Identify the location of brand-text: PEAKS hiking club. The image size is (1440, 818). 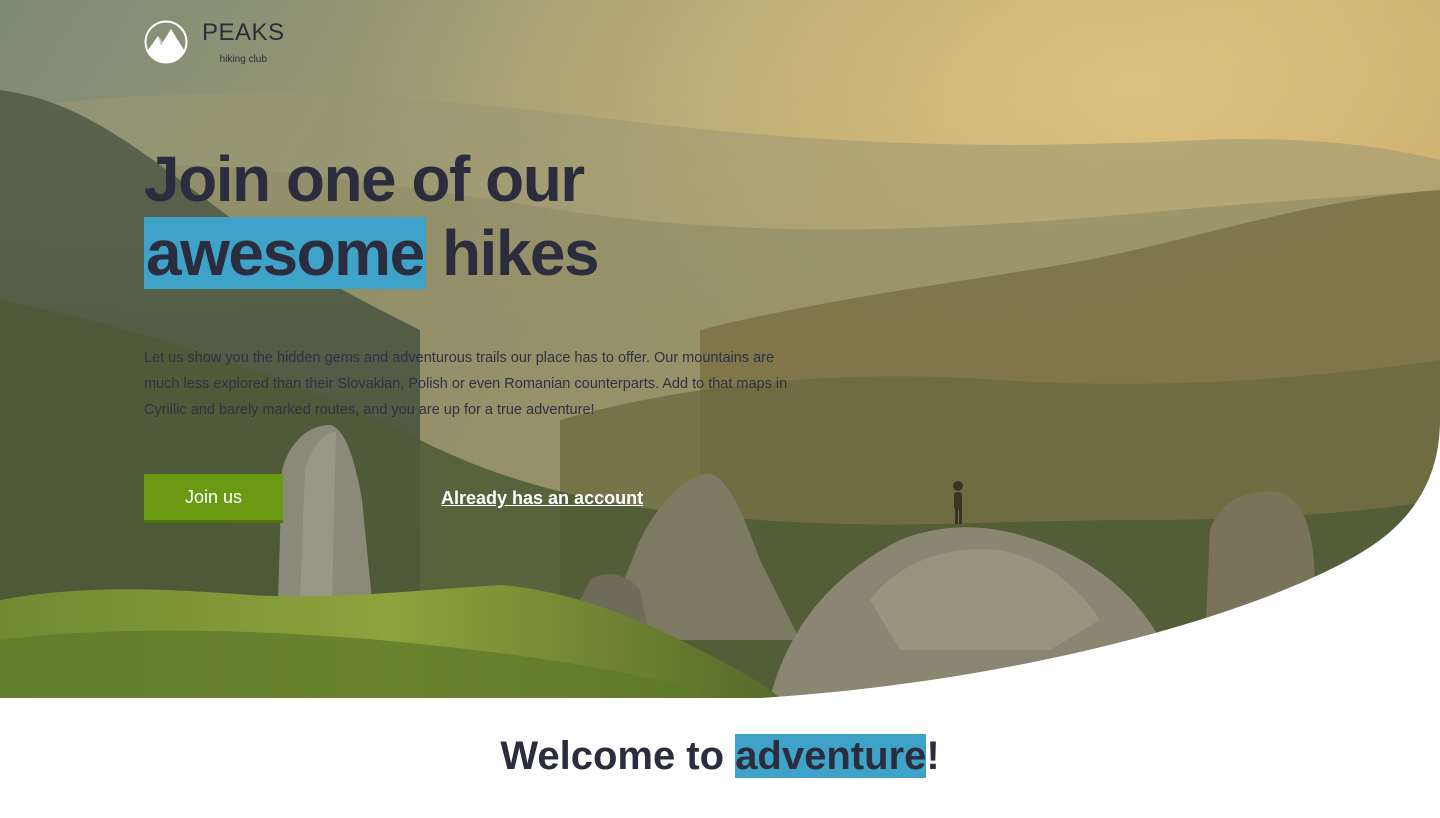
(243, 42).